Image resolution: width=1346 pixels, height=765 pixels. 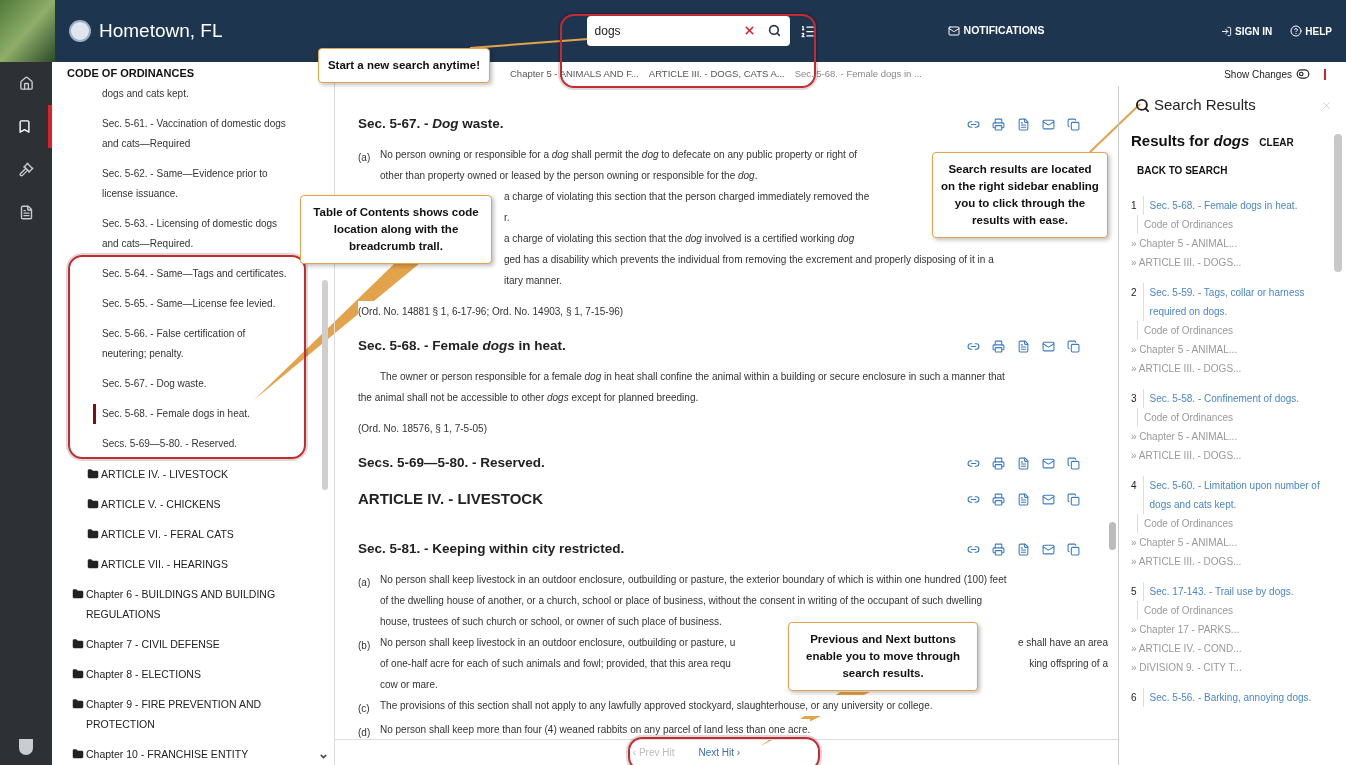 I want to click on clear-icon, so click(x=749, y=30).